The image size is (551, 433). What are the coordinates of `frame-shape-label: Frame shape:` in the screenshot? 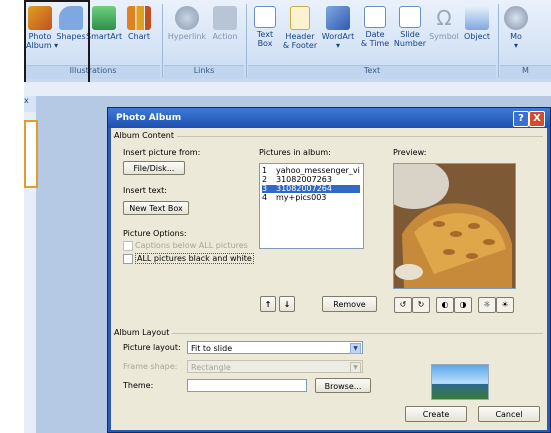 It's located at (150, 366).